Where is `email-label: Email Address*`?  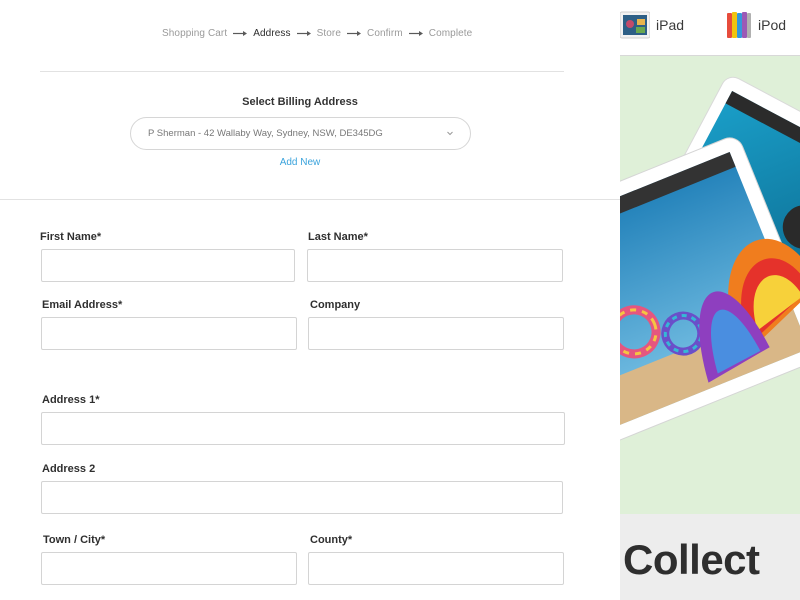
email-label: Email Address* is located at coordinates (82, 305).